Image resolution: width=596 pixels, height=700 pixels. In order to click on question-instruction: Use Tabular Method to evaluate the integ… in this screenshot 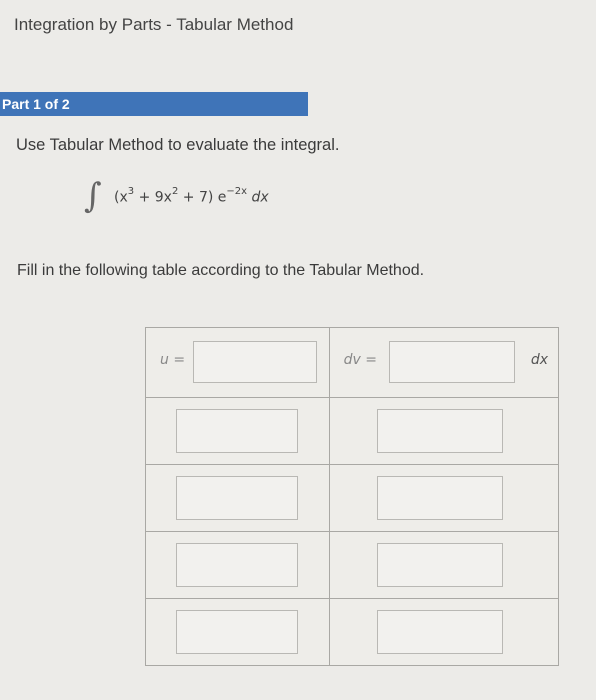, I will do `click(178, 145)`.